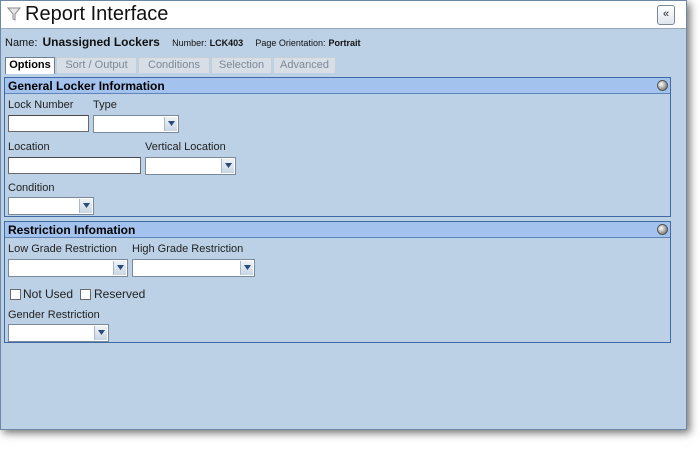  I want to click on tab-sort-output: Sort / Output, so click(96, 65).